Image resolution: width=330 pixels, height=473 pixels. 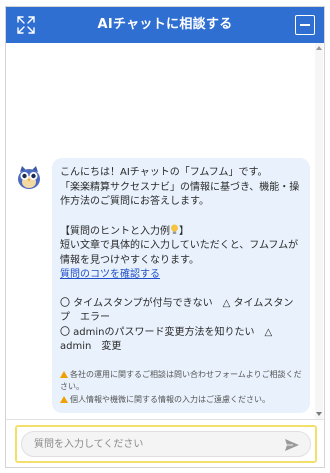 I want to click on lightbulb-icon, so click(x=174, y=230).